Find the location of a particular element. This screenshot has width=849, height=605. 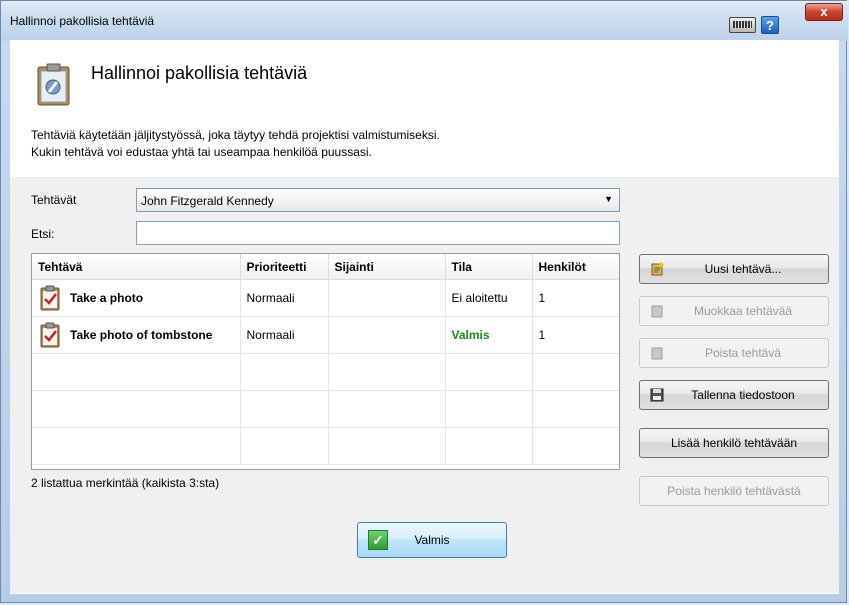

dropdown-arrow-icon: ▼ is located at coordinates (608, 199).